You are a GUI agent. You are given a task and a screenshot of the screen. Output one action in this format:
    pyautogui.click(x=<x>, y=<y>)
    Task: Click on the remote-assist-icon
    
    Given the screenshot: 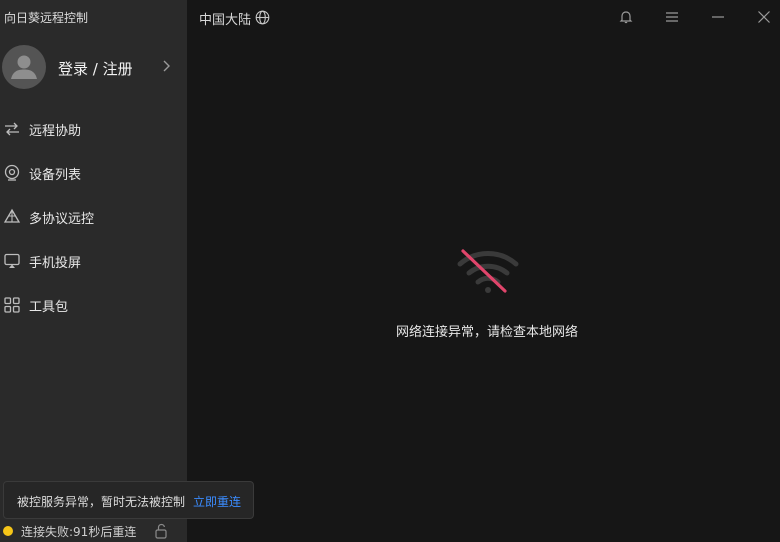 What is the action you would take?
    pyautogui.click(x=12, y=129)
    